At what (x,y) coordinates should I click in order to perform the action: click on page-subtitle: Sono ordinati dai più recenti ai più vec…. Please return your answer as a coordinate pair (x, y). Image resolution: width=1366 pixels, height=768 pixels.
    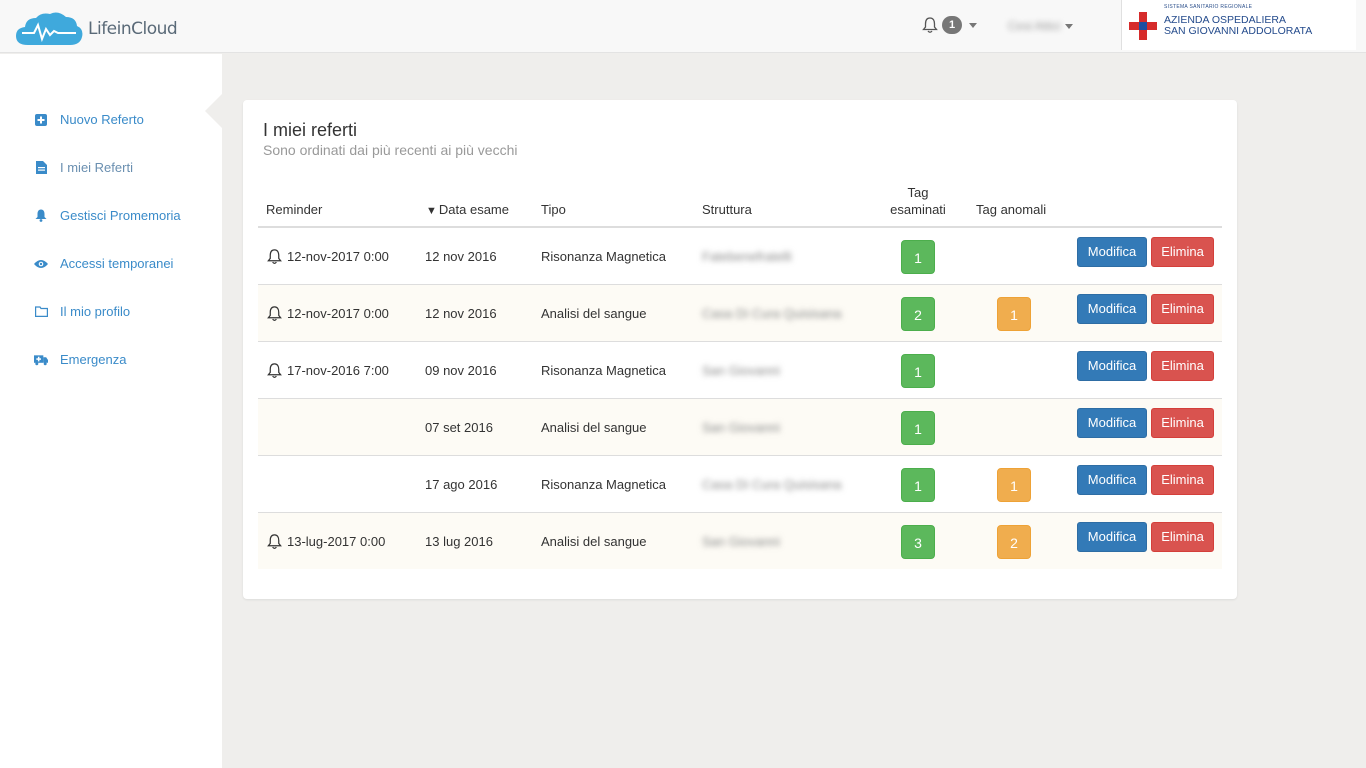
    Looking at the image, I should click on (390, 150).